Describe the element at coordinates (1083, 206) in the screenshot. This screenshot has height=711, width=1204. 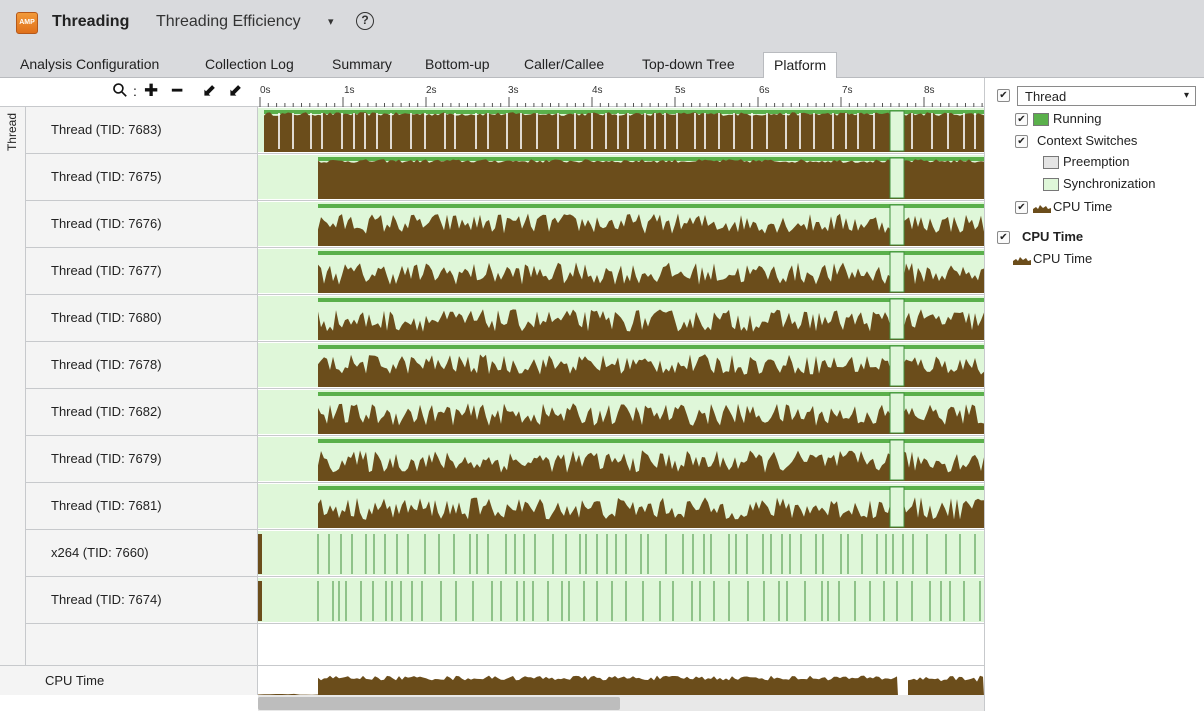
I see `cpu-time-label: CPU Time` at that location.